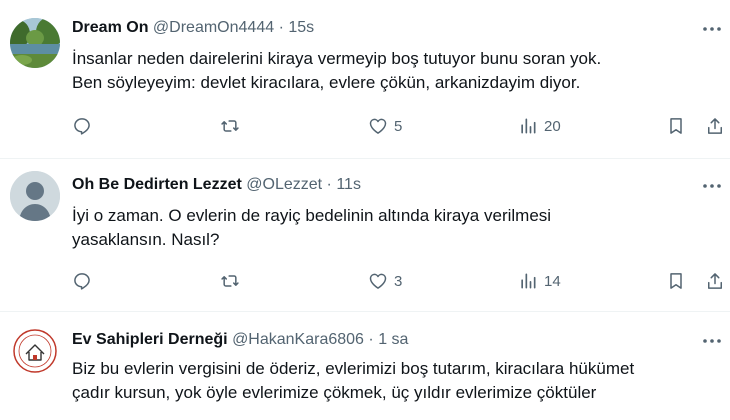 This screenshot has height=420, width=730. I want to click on like-count: 3, so click(398, 281).